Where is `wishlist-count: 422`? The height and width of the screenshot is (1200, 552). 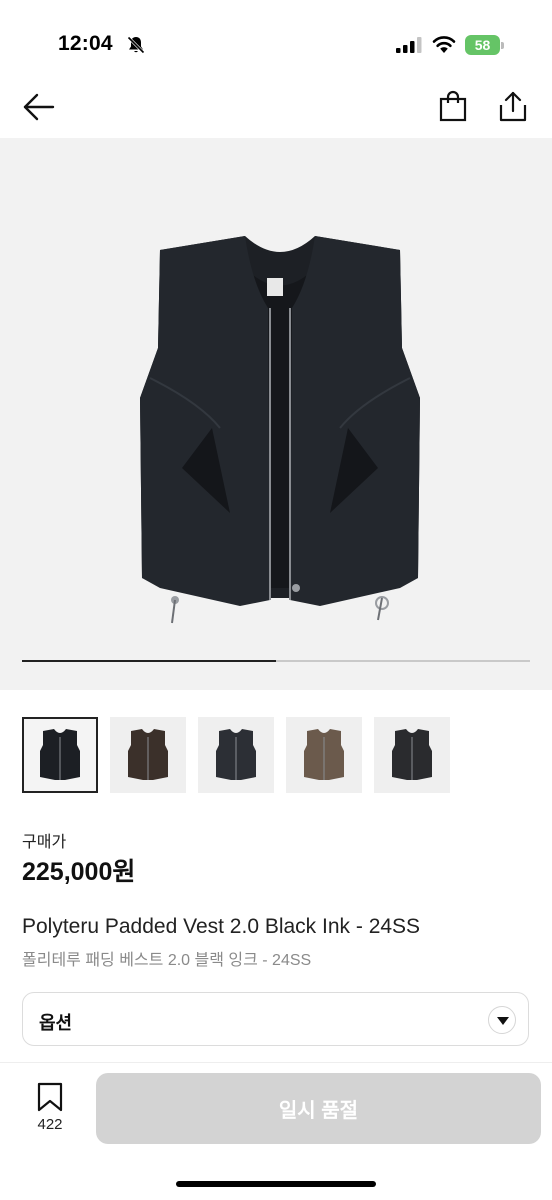
wishlist-count: 422 is located at coordinates (50, 1124).